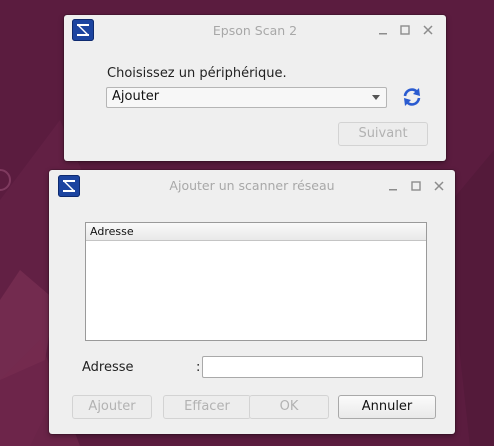 Image resolution: width=494 pixels, height=446 pixels. I want to click on refresh-icon, so click(412, 97).